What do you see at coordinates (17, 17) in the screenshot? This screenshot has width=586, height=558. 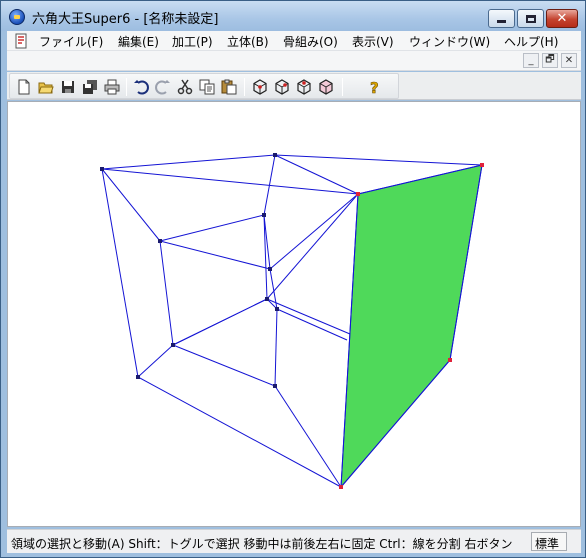 I see `app-icon` at bounding box center [17, 17].